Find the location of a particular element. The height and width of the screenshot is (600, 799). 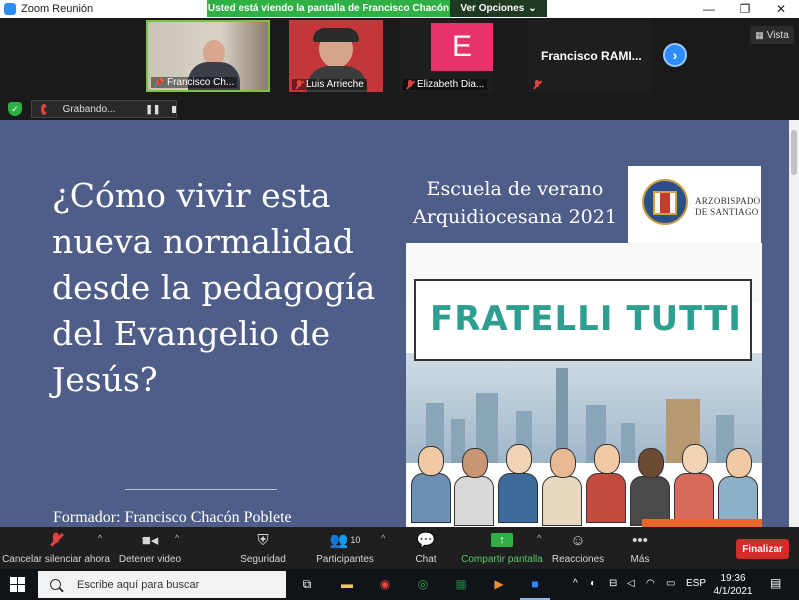

recording-icon is located at coordinates (45, 109).